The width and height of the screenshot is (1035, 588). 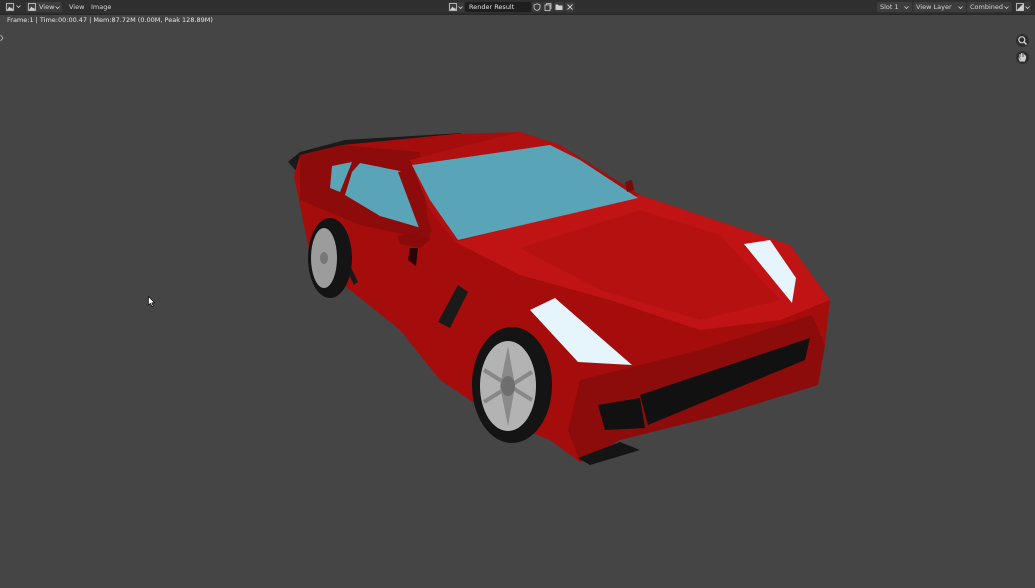 I want to click on zoom-icon, so click(x=1023, y=41).